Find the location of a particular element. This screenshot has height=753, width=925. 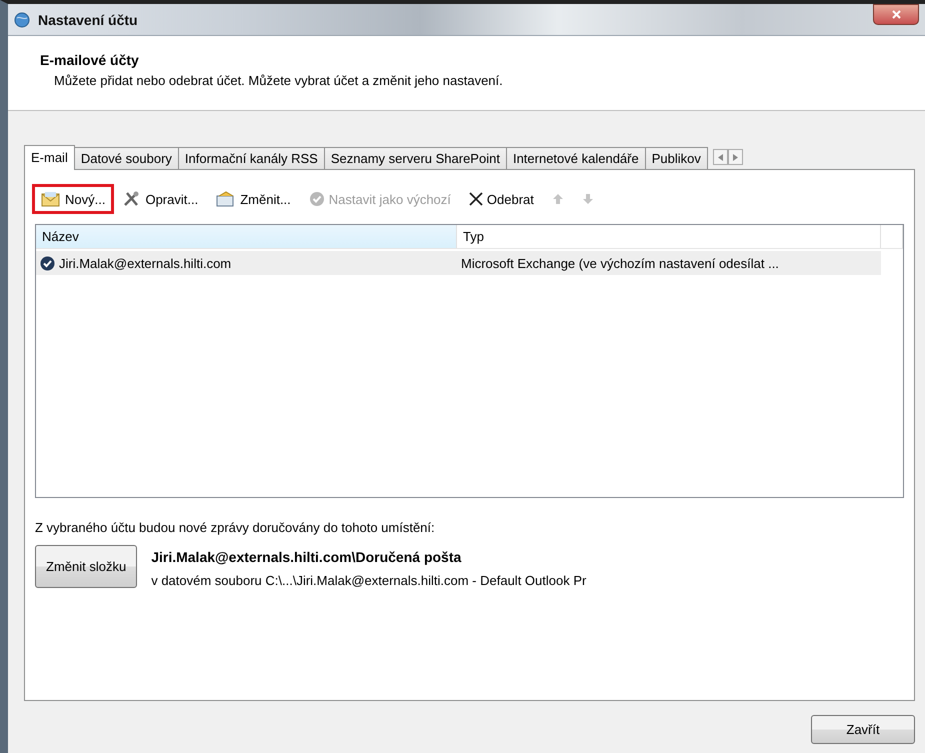

right-arrow-icon is located at coordinates (735, 157).